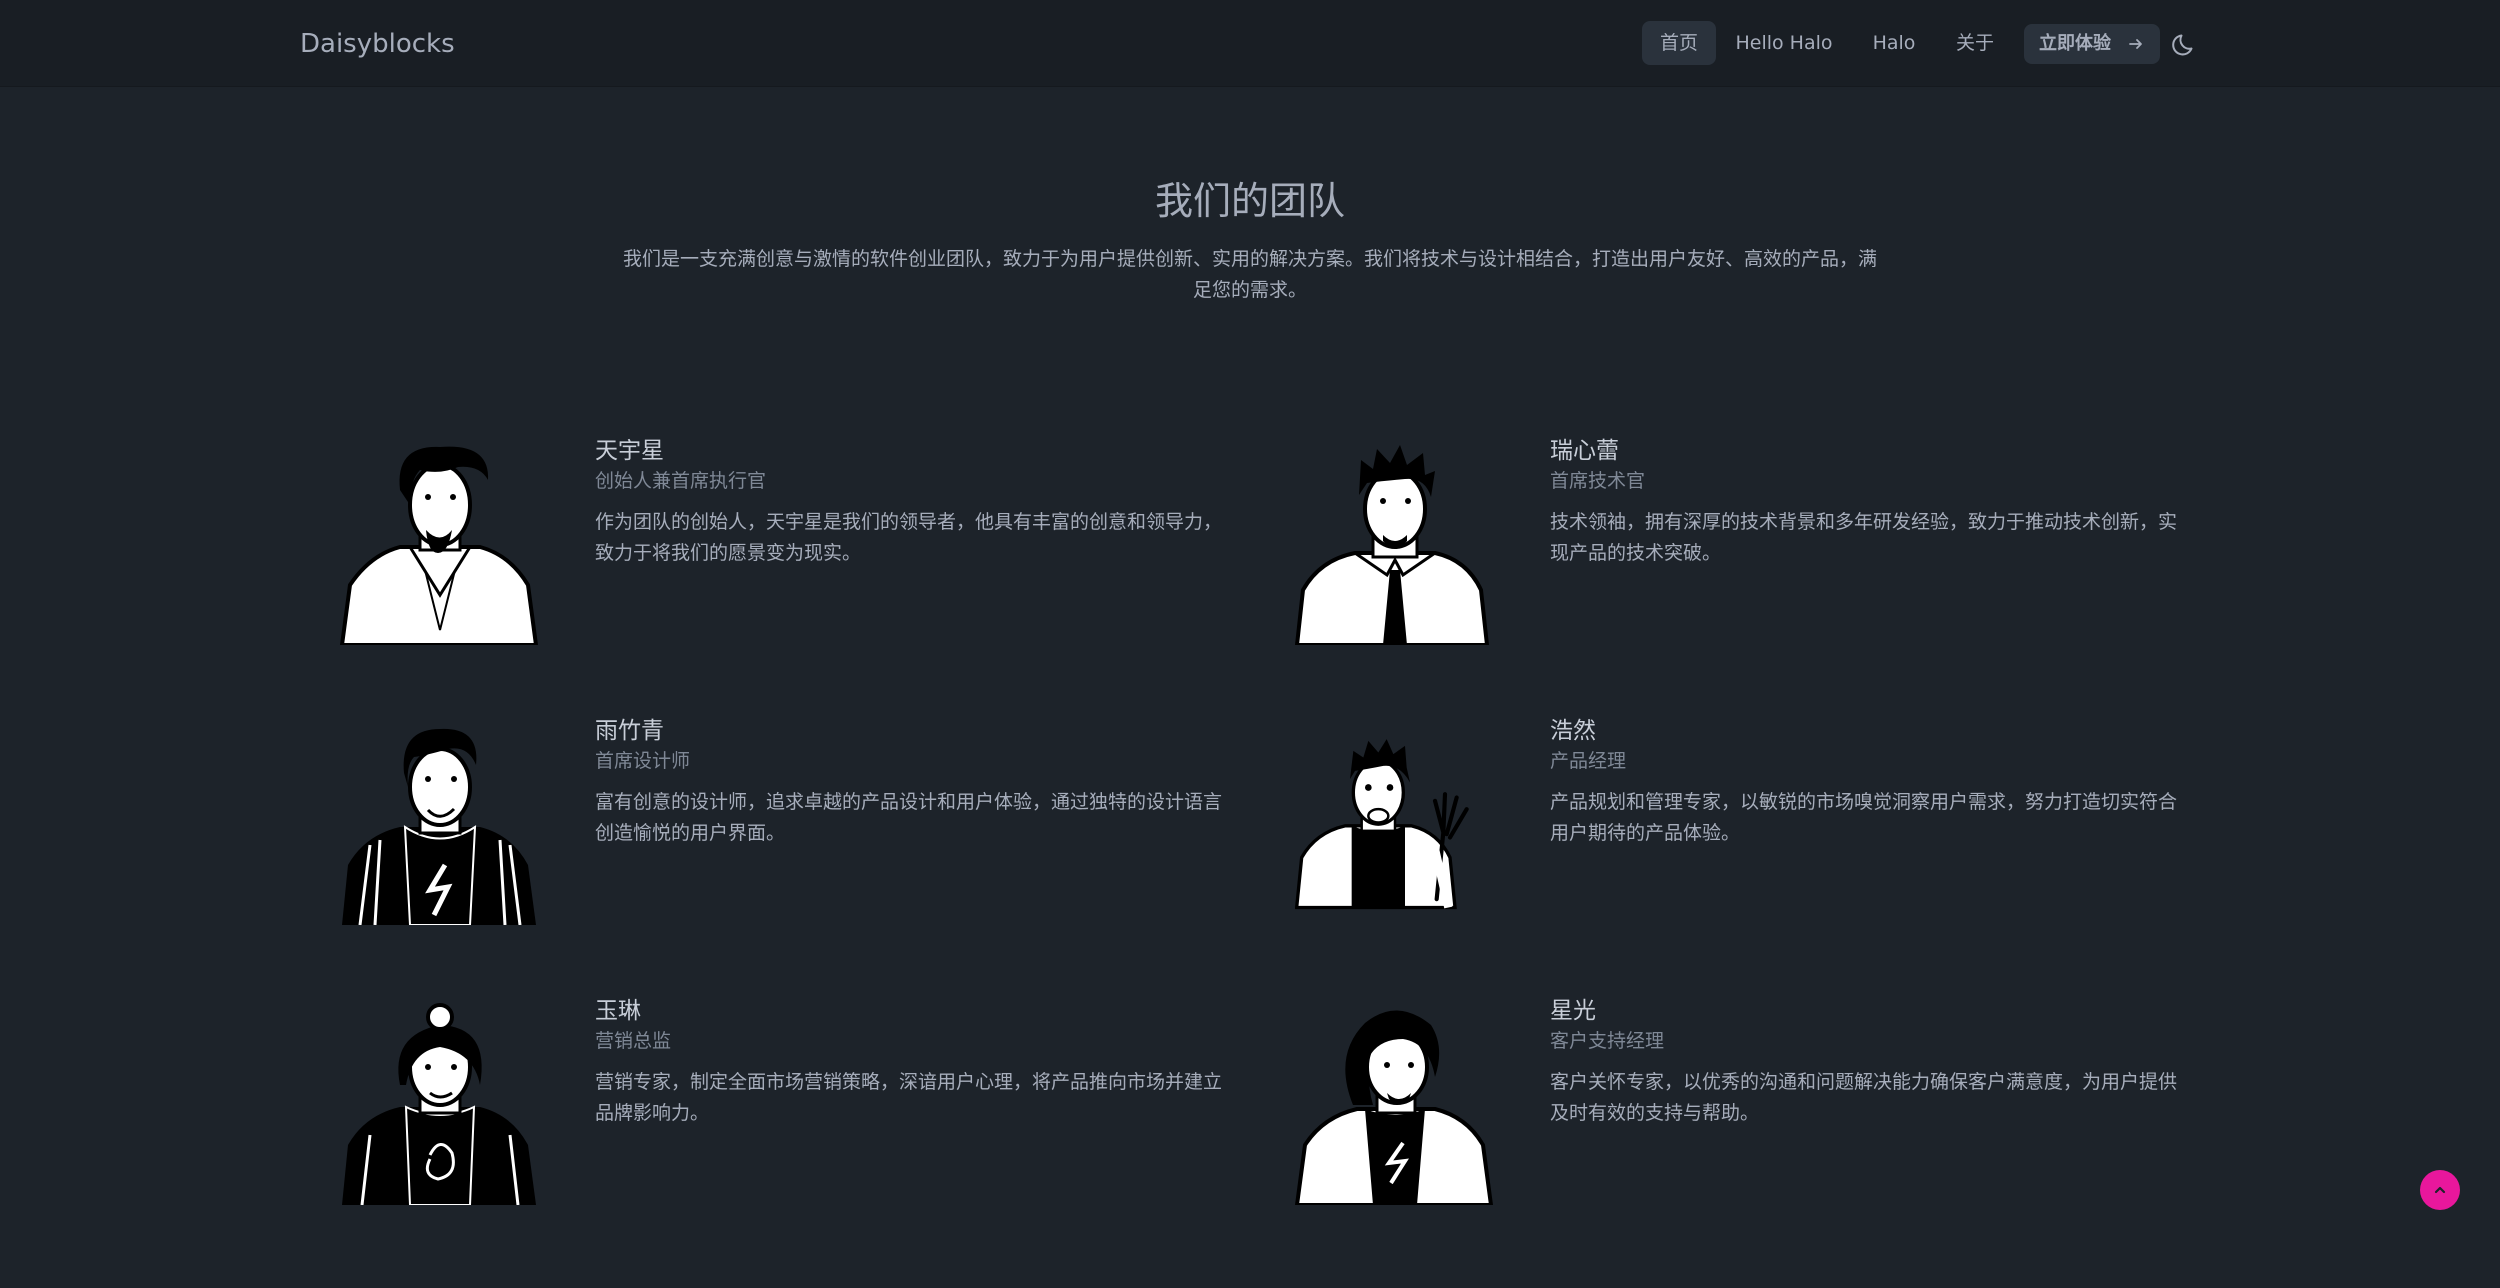 The width and height of the screenshot is (2500, 1288). I want to click on member-name: 雨竹青, so click(629, 731).